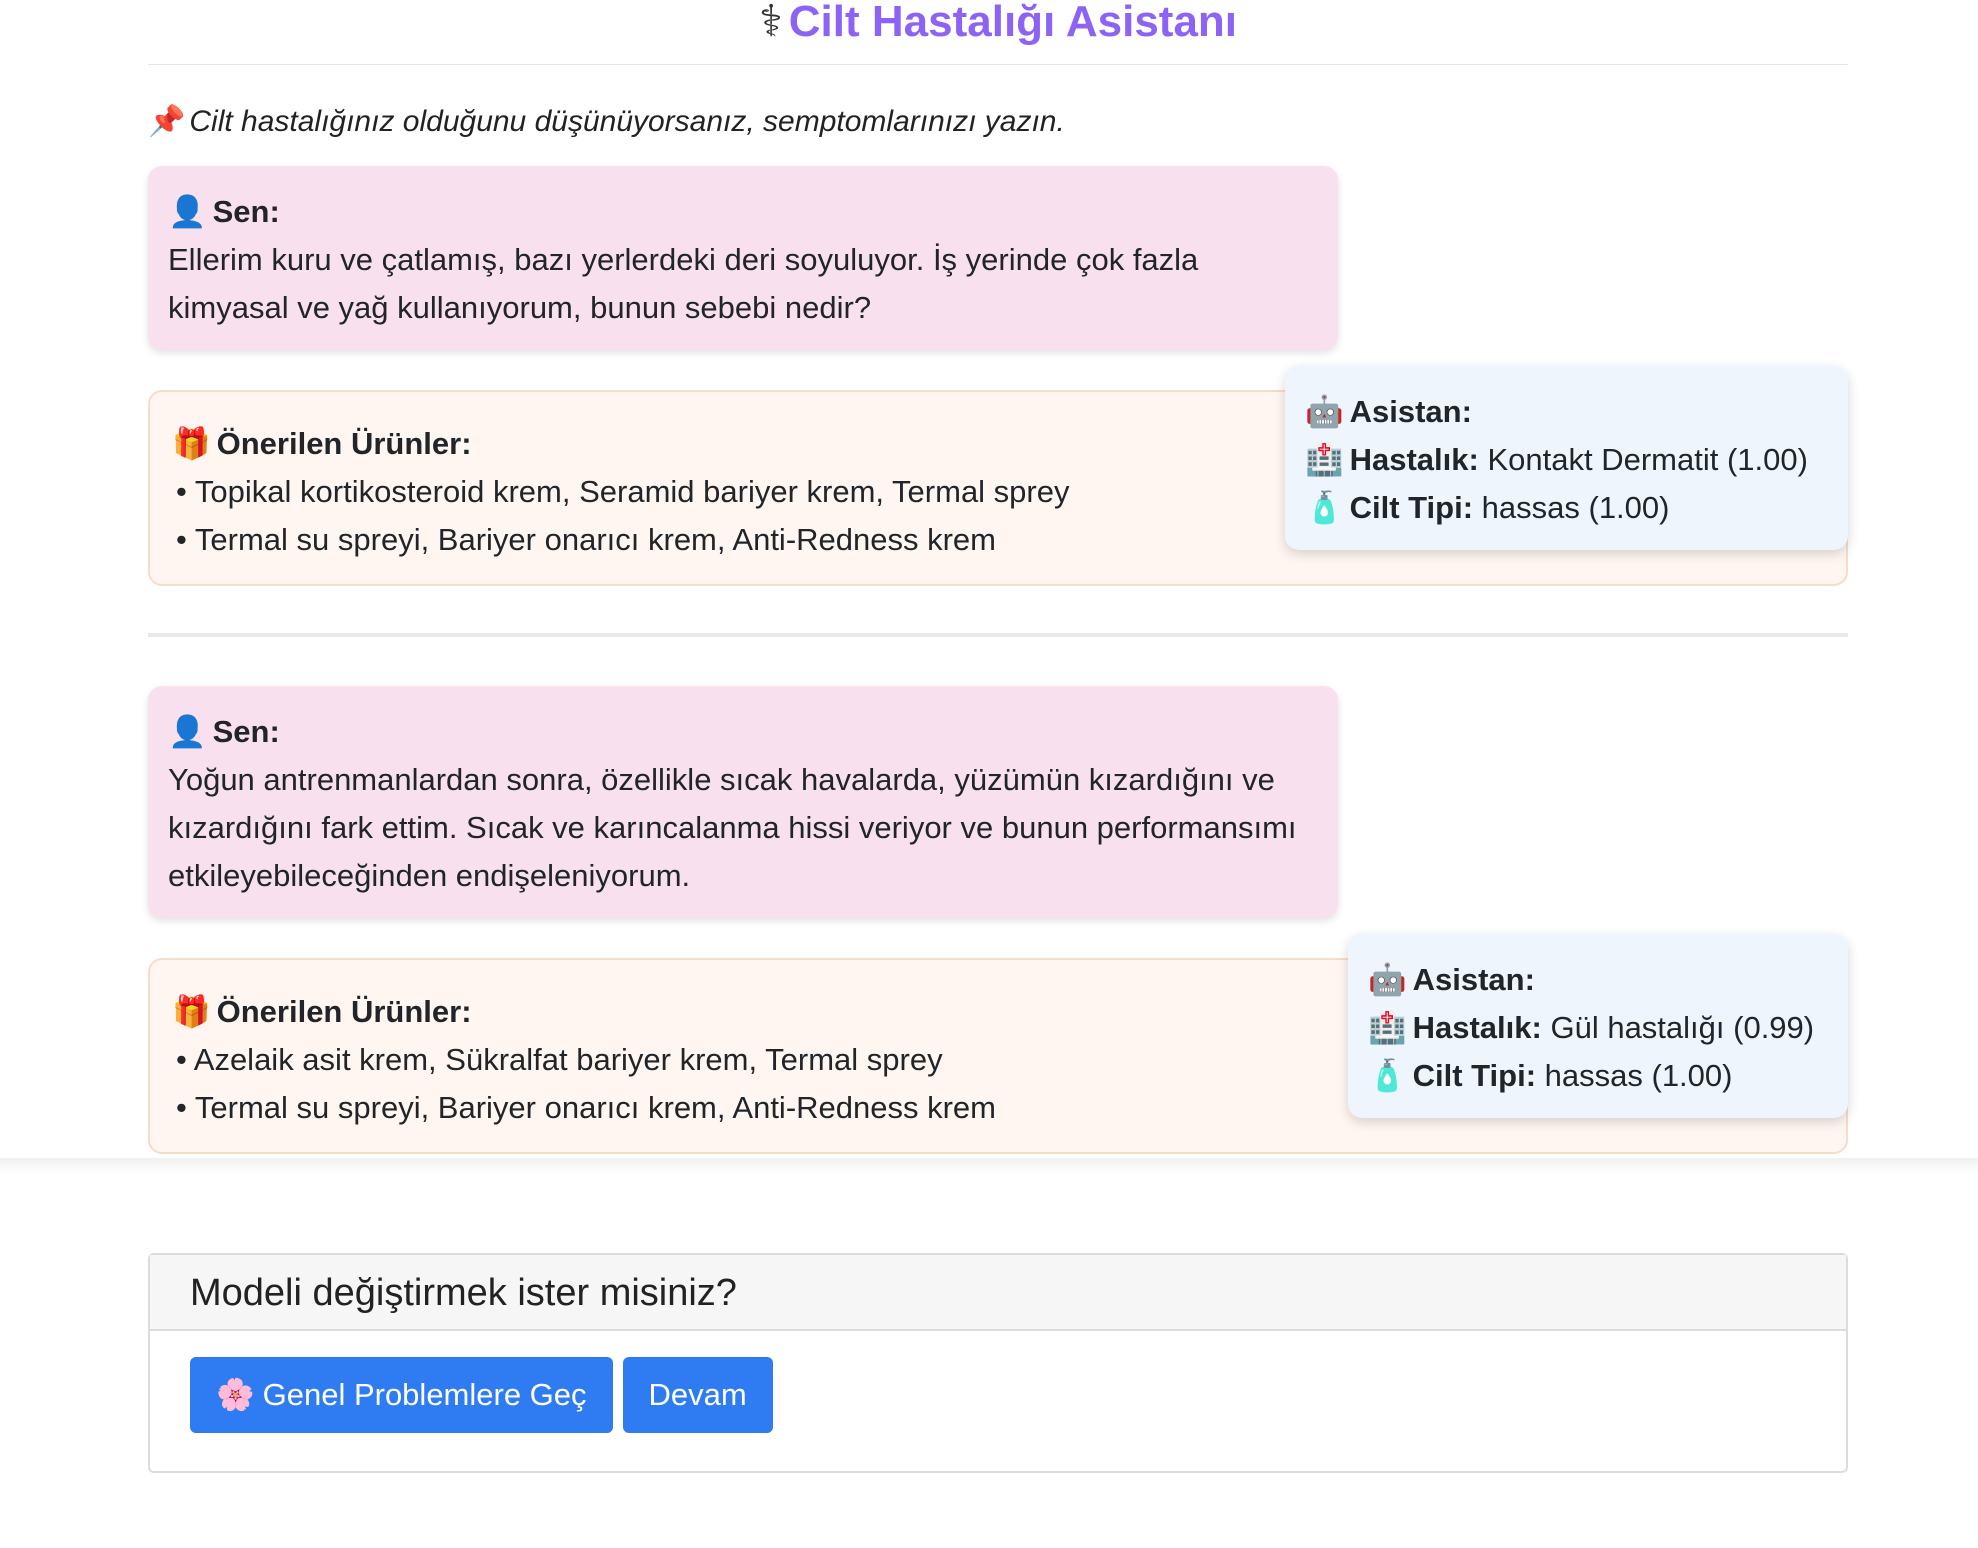 The width and height of the screenshot is (1978, 1548). What do you see at coordinates (167, 121) in the screenshot?
I see `pushpin-icon: 📌` at bounding box center [167, 121].